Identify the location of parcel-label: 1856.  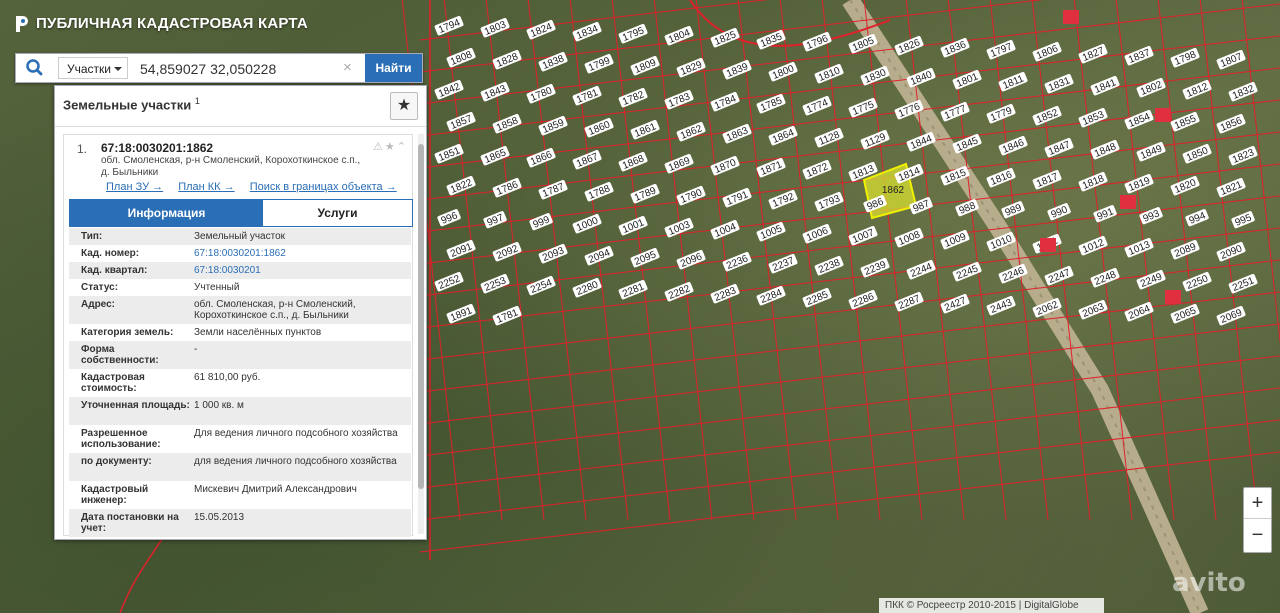
(1231, 123).